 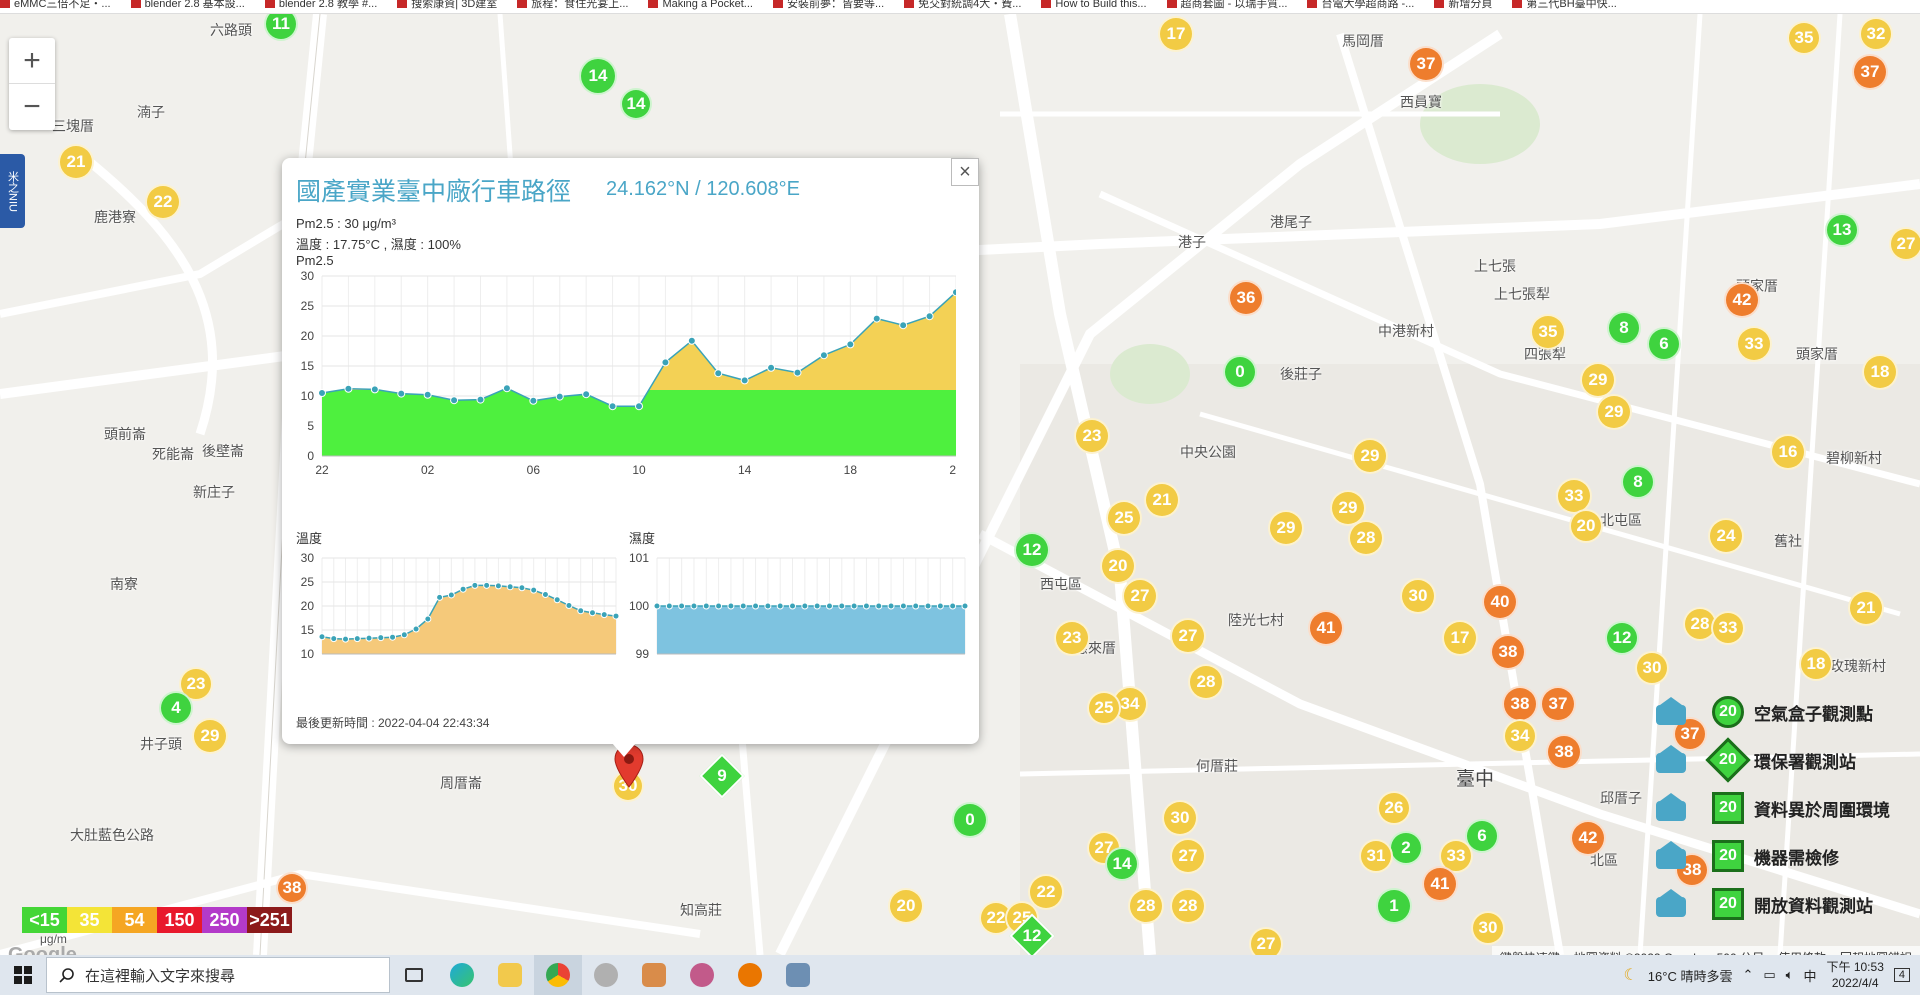 What do you see at coordinates (1124, 518) in the screenshot?
I see `station-marker: 25` at bounding box center [1124, 518].